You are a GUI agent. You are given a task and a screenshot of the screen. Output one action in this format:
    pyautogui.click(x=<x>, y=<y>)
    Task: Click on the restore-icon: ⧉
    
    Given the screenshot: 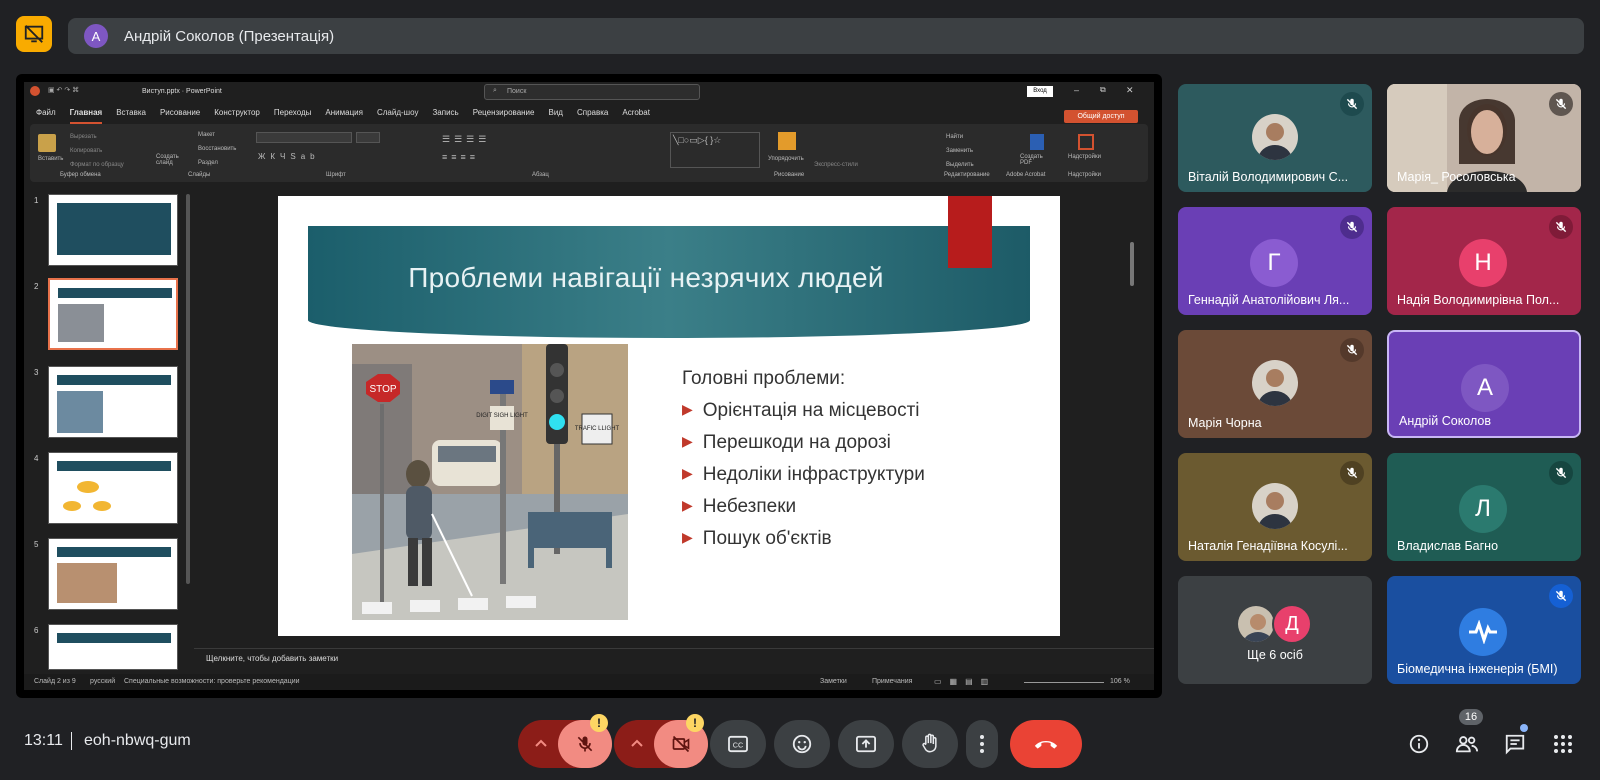 What is the action you would take?
    pyautogui.click(x=1103, y=90)
    